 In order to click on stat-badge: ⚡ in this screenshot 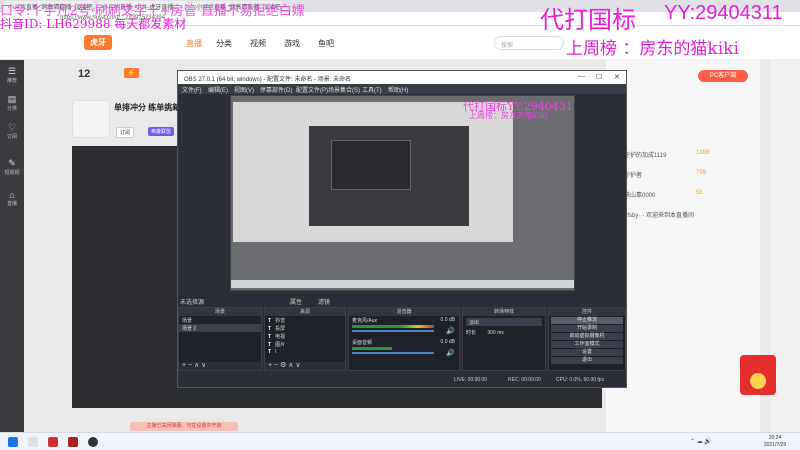, I will do `click(131, 73)`.